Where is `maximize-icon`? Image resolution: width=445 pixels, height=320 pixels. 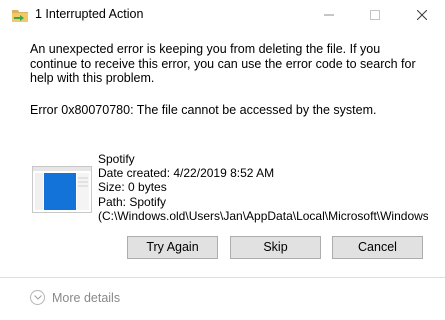 maximize-icon is located at coordinates (375, 15).